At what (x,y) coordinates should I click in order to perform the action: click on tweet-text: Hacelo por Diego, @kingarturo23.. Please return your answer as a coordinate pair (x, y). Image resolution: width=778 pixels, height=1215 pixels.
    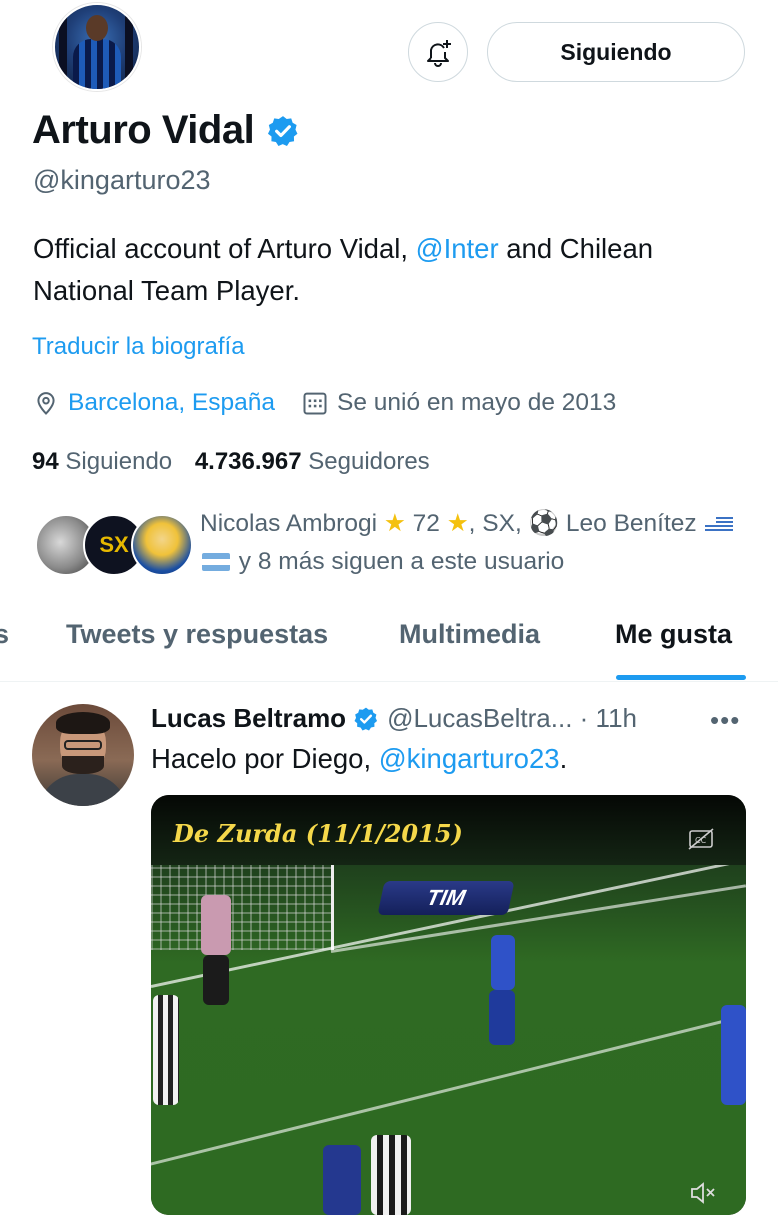
    Looking at the image, I should click on (359, 759).